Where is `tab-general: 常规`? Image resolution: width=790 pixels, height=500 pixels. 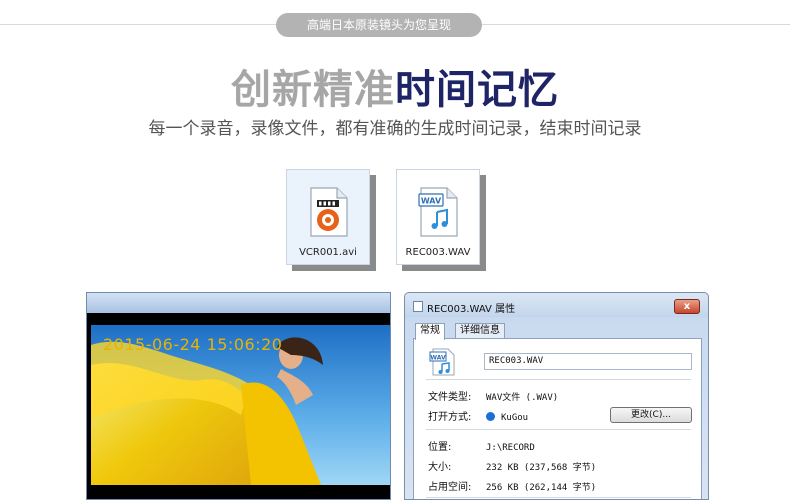
tab-general: 常规 is located at coordinates (430, 331).